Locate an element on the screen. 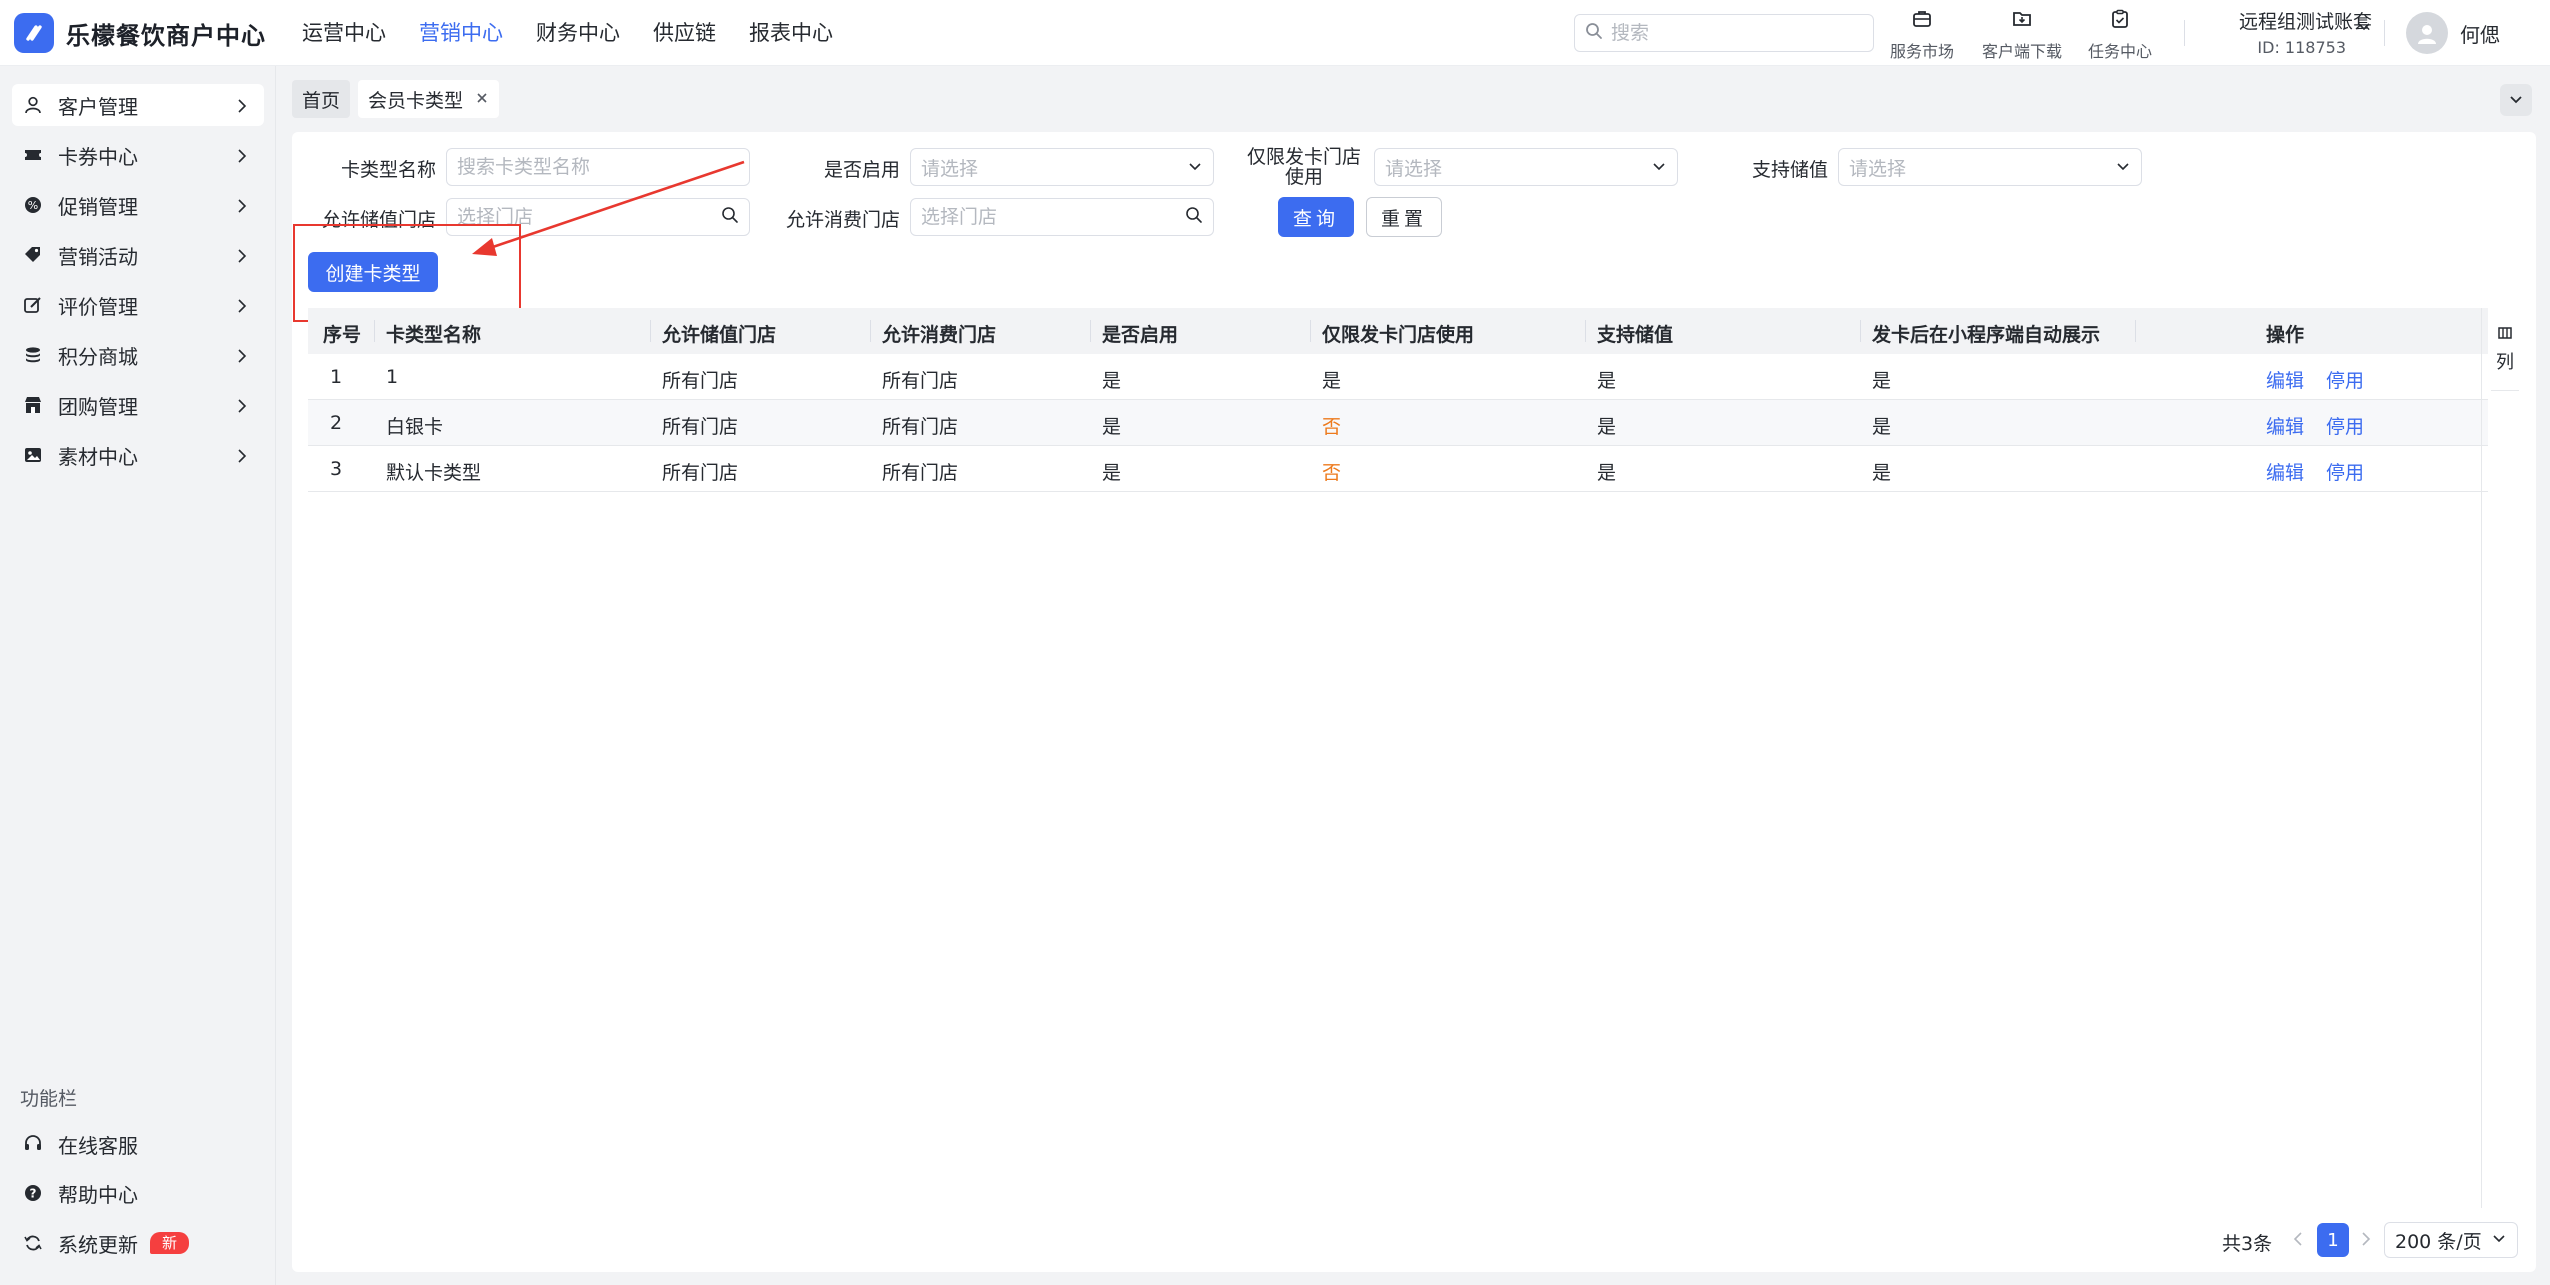  filter-enabled-select: 请选择 is located at coordinates (1062, 167).